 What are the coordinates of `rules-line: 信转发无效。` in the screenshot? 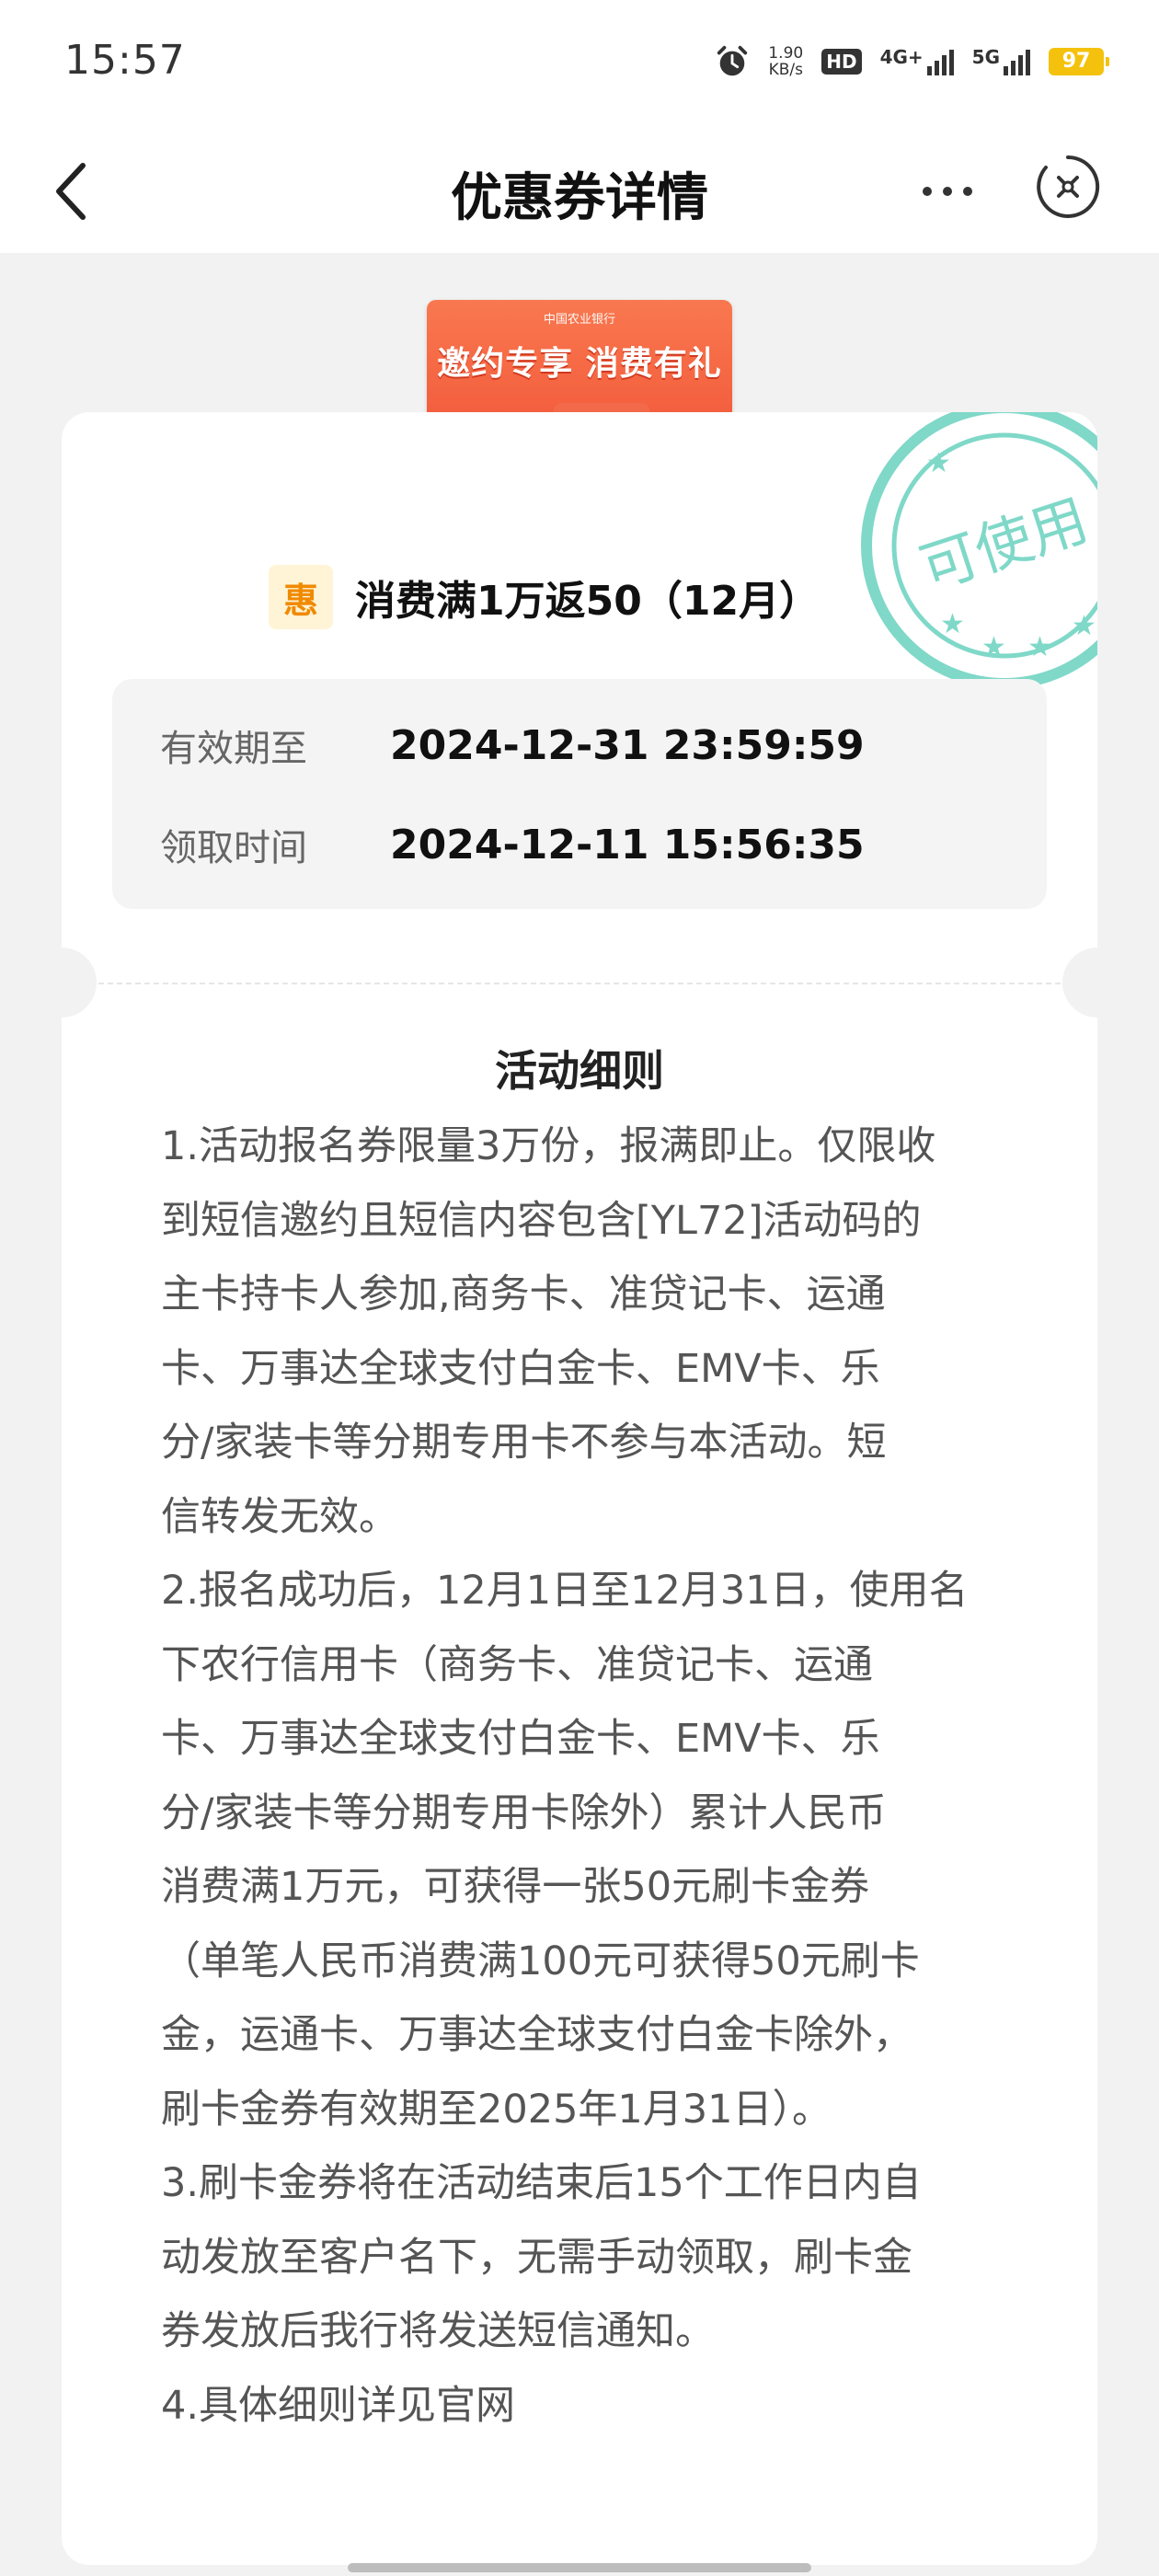 It's located at (279, 1516).